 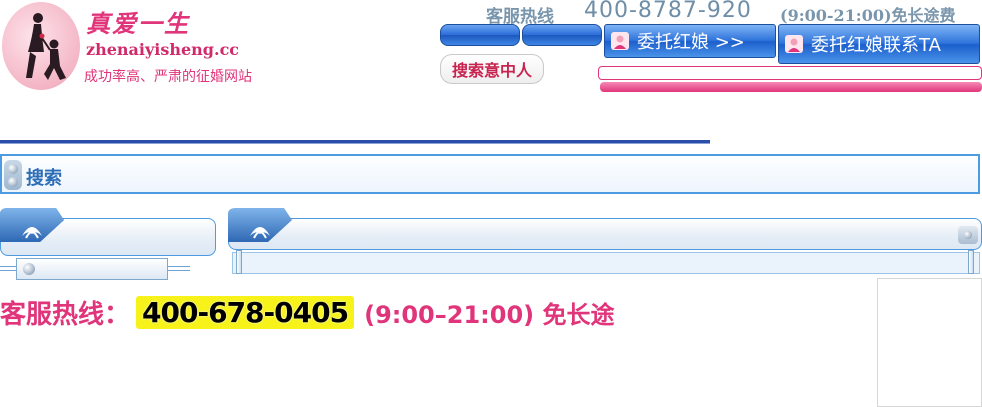 I want to click on side-ad-box, so click(x=929, y=342).